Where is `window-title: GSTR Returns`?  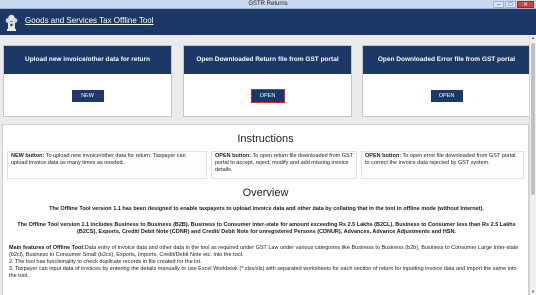 window-title: GSTR Returns is located at coordinates (268, 4).